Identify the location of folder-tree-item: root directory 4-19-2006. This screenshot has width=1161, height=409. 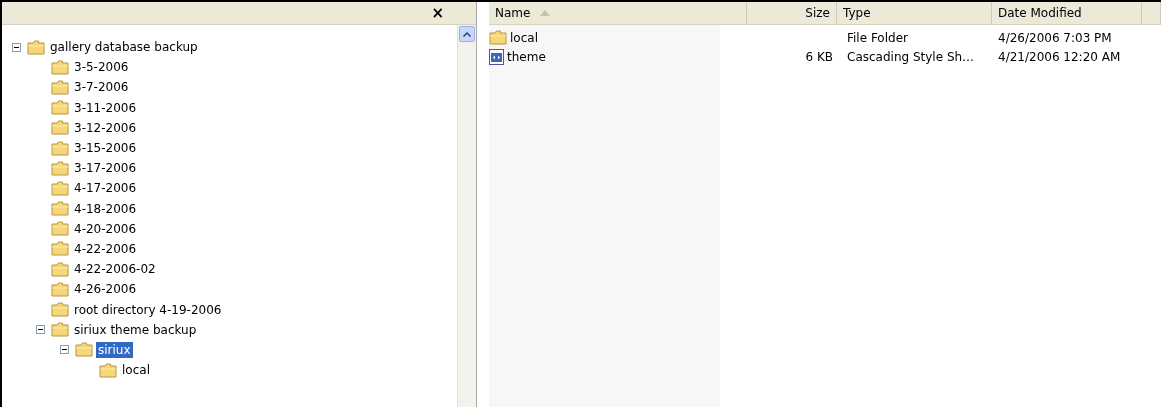
(148, 309).